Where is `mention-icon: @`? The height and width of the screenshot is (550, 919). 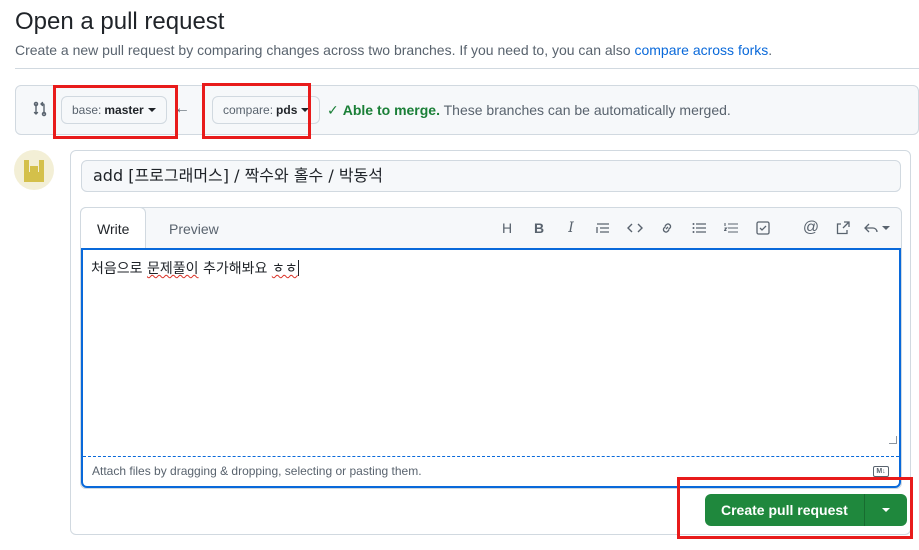 mention-icon: @ is located at coordinates (811, 228).